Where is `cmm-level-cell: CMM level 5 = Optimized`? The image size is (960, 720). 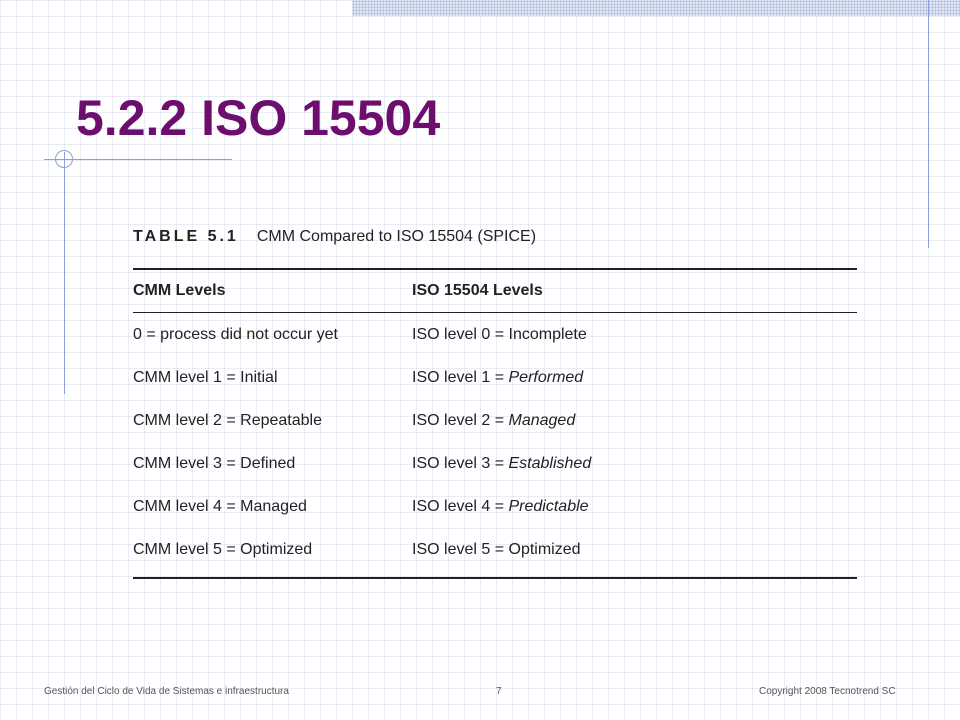
cmm-level-cell: CMM level 5 = Optimized is located at coordinates (223, 549).